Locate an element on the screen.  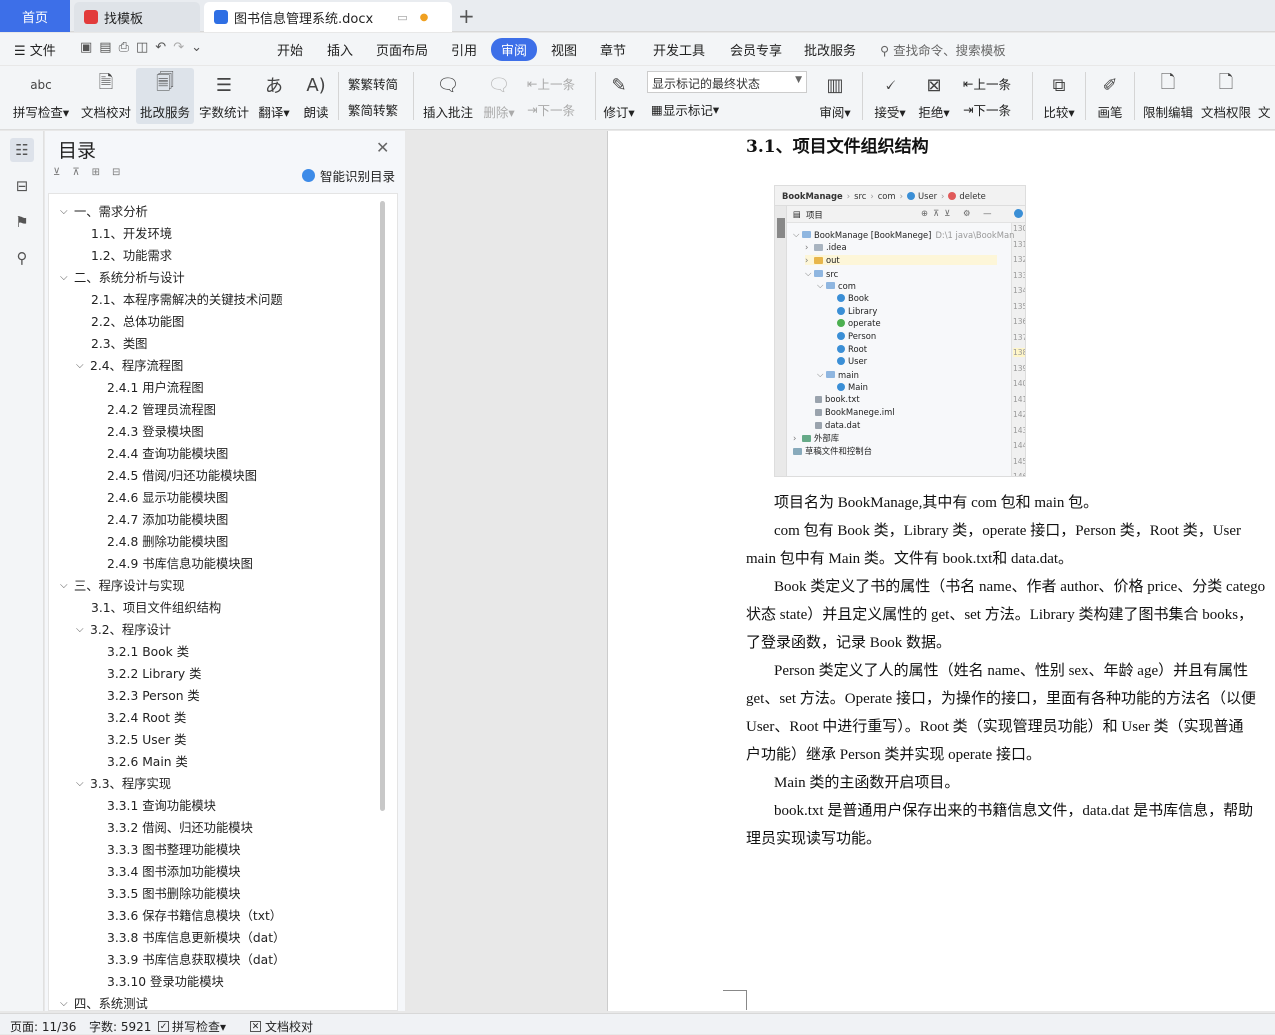
toc-item: 3.2.6 Main 类 is located at coordinates (147, 761).